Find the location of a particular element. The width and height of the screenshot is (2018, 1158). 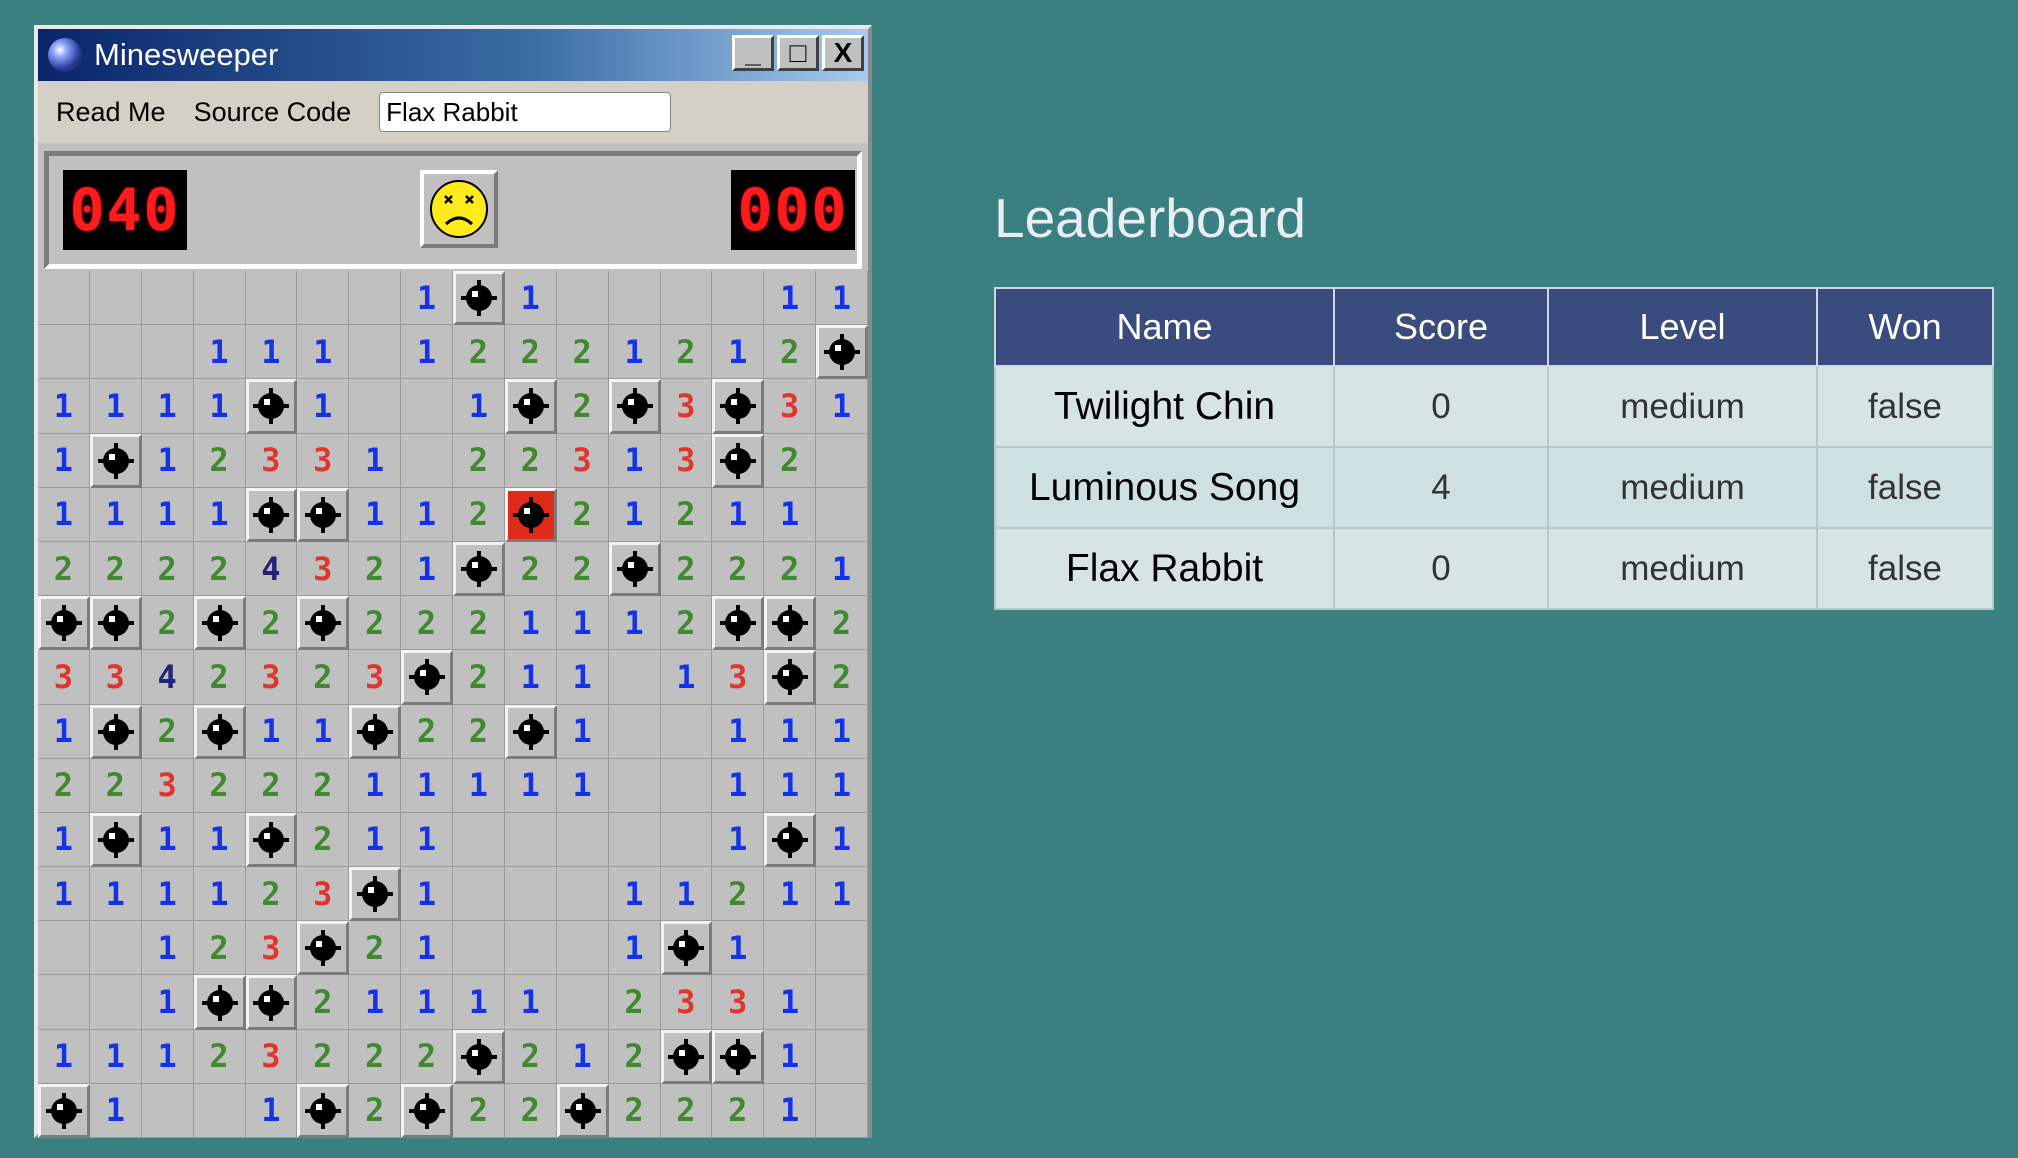

reset-face-button is located at coordinates (459, 209).